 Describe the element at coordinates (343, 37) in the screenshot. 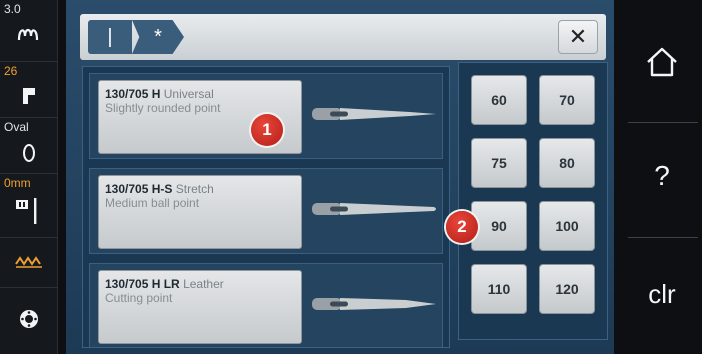

I see `tab-bar: | * ✕` at that location.